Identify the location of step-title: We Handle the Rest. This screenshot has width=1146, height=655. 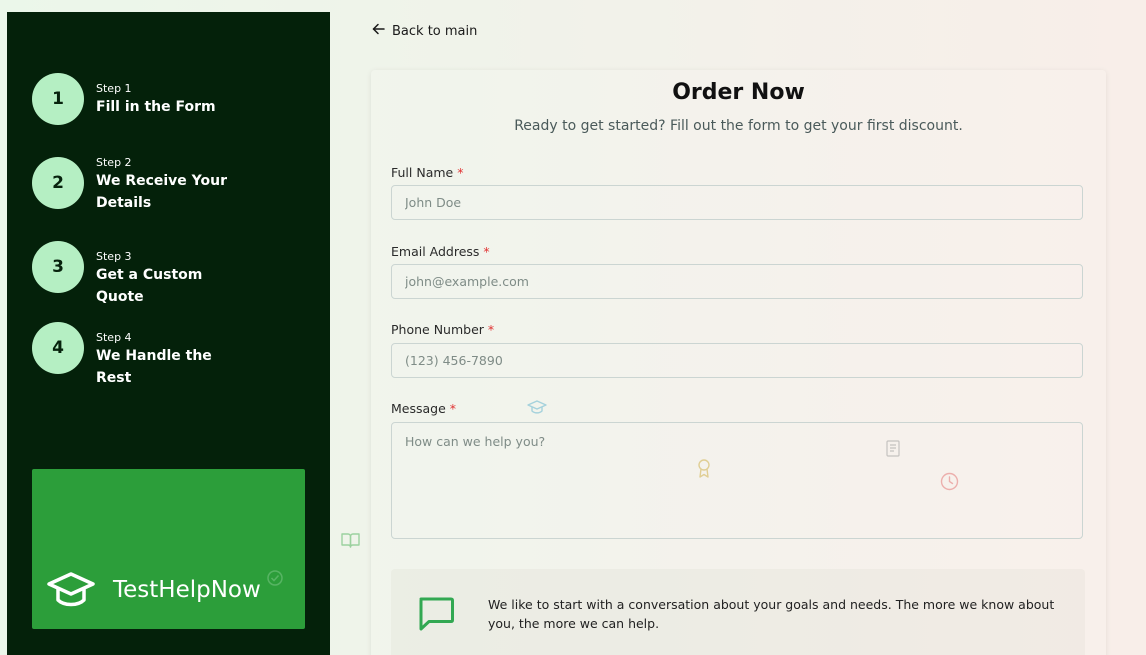
(154, 367).